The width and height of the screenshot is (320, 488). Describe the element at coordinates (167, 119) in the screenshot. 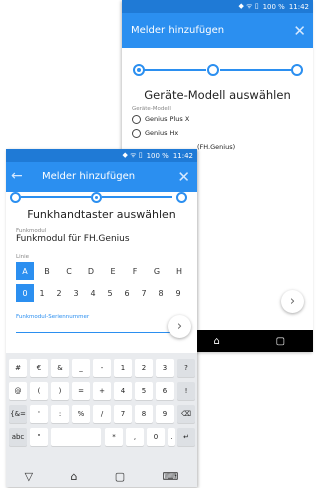

I see `radio-label: Genius Plus X` at that location.